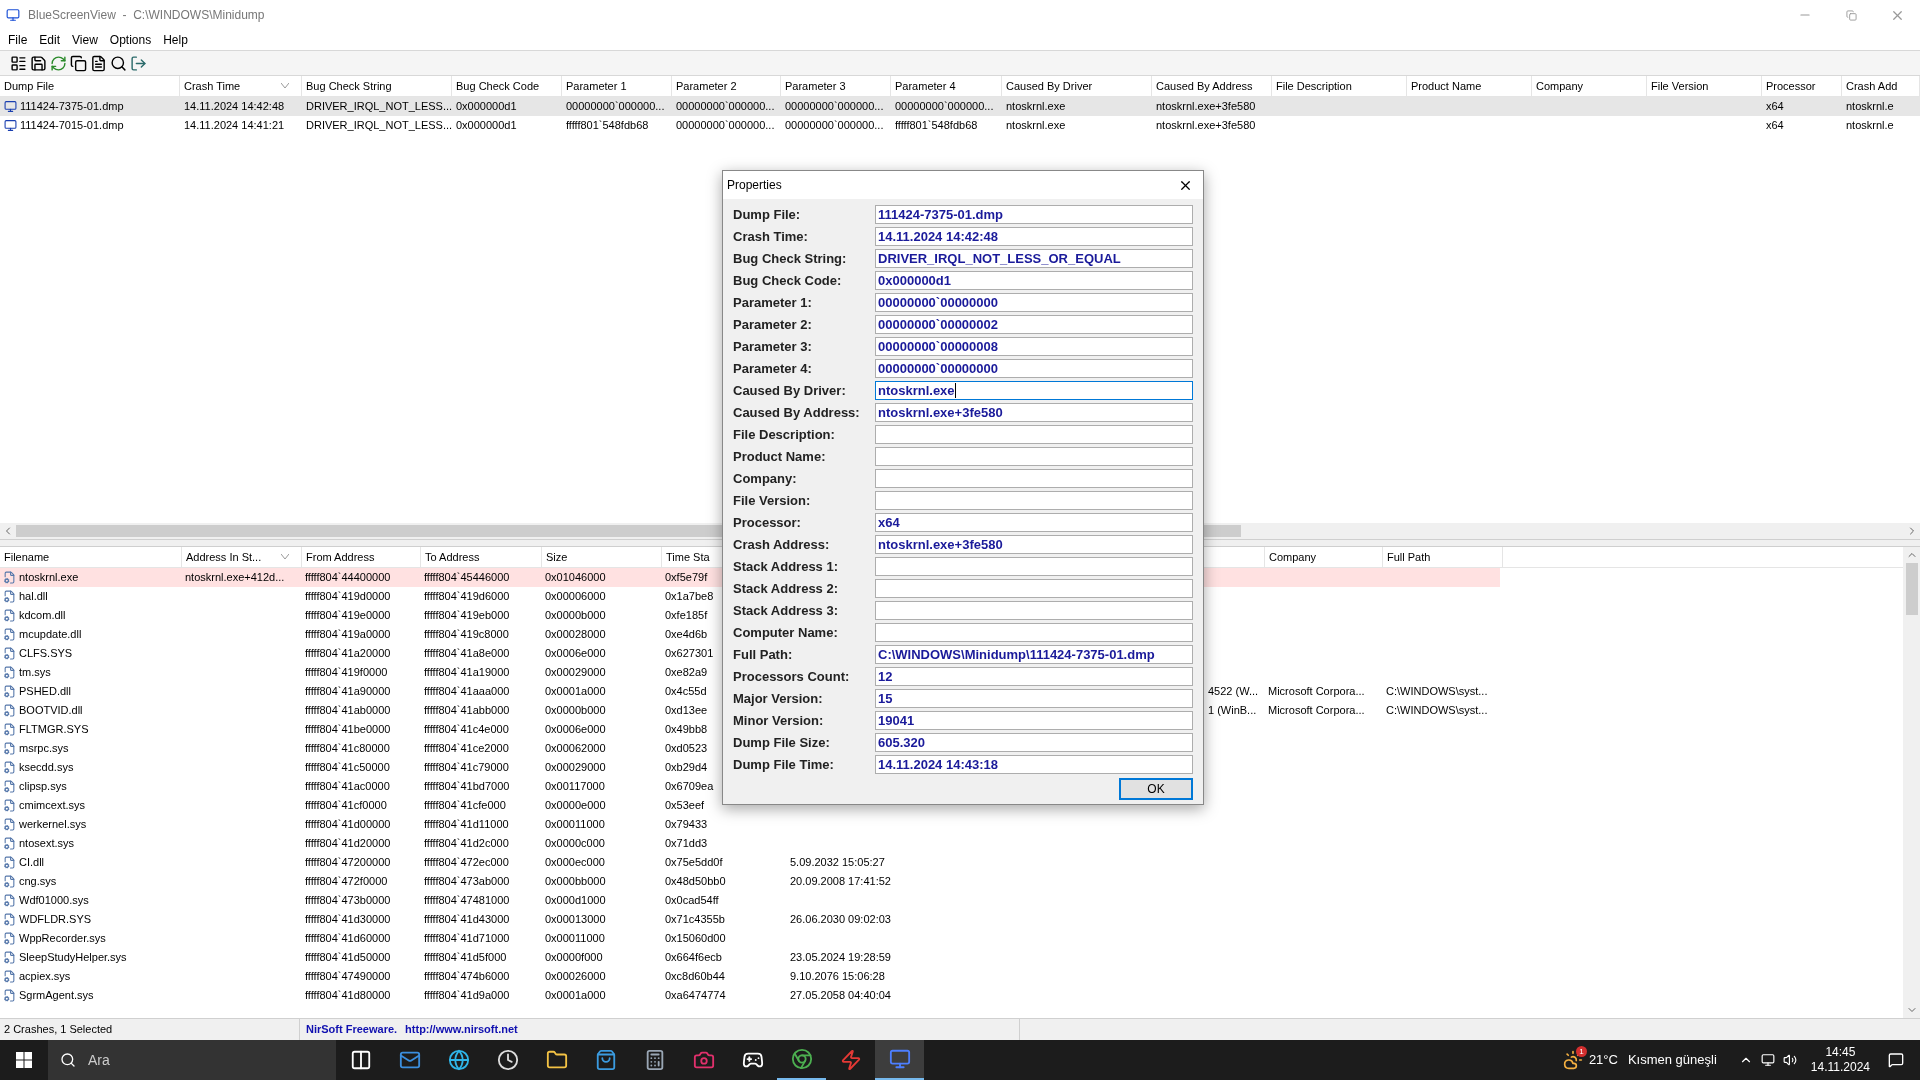 The image size is (1920, 1080). I want to click on table-cell-text: clipsp.sys, so click(43, 787).